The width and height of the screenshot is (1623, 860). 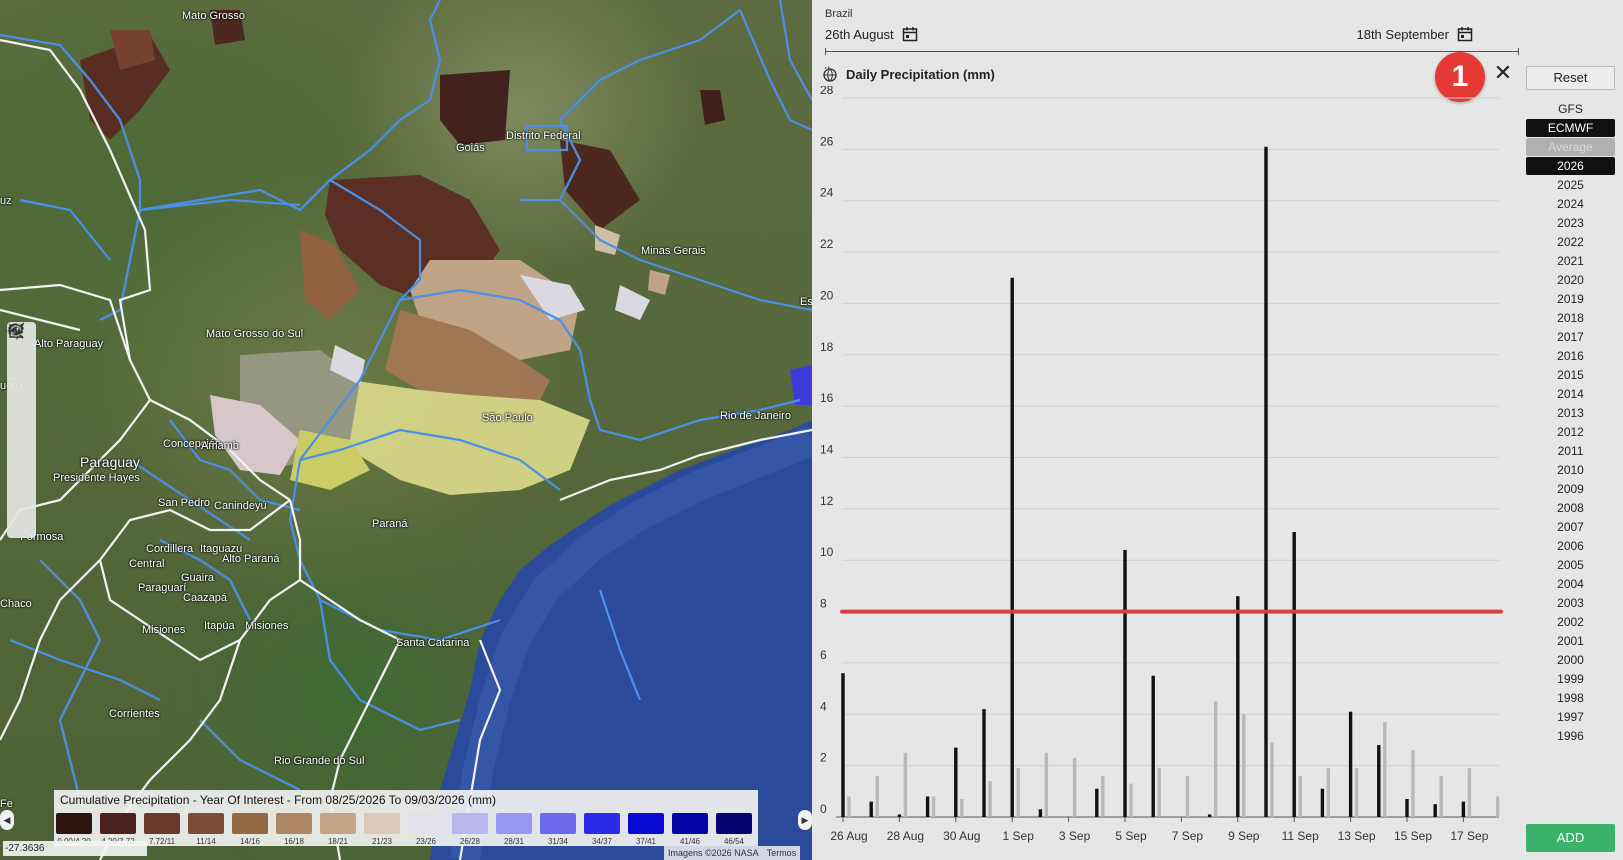 I want to click on reset-button: Reset, so click(x=1570, y=78).